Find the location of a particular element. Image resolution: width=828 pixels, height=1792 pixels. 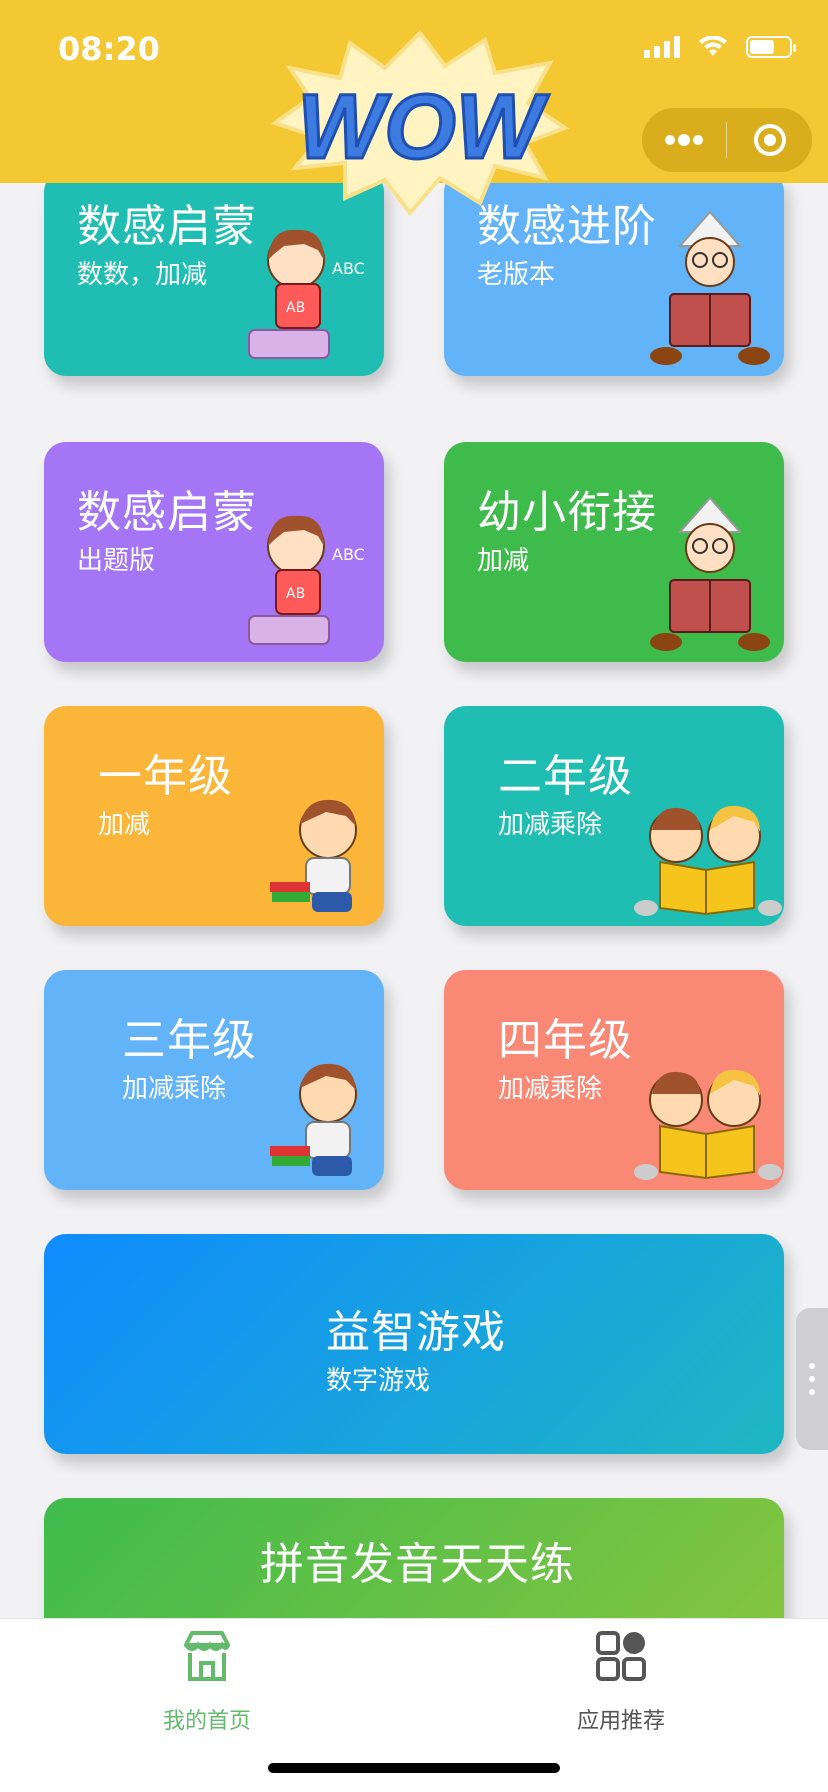

more-dots-icon is located at coordinates (684, 140).